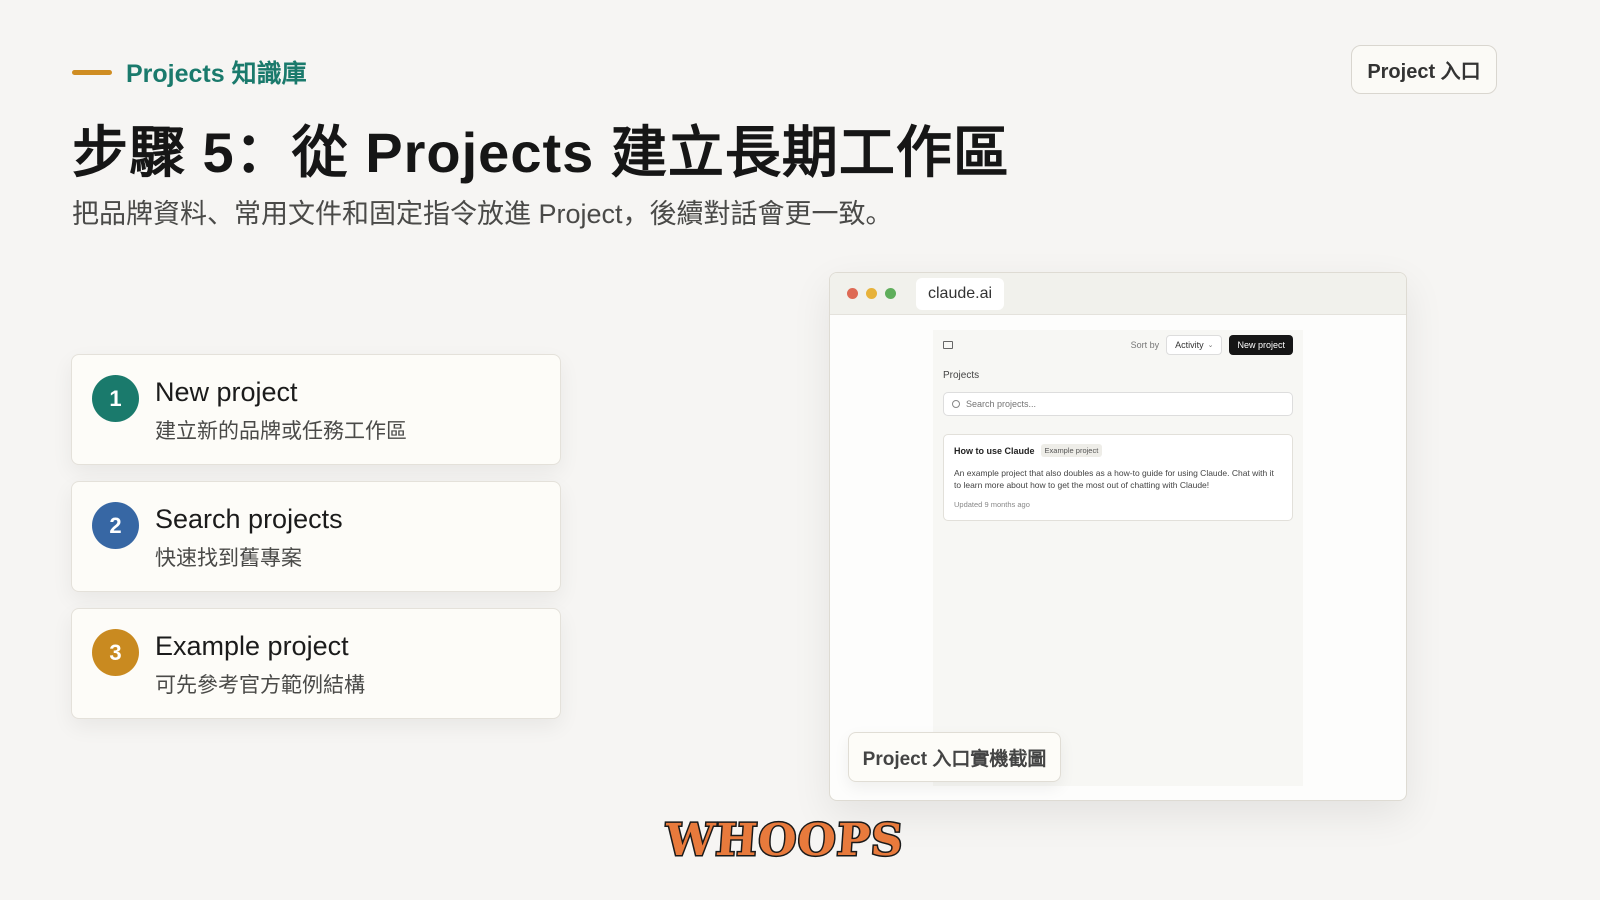  I want to click on search-field, so click(1118, 404).